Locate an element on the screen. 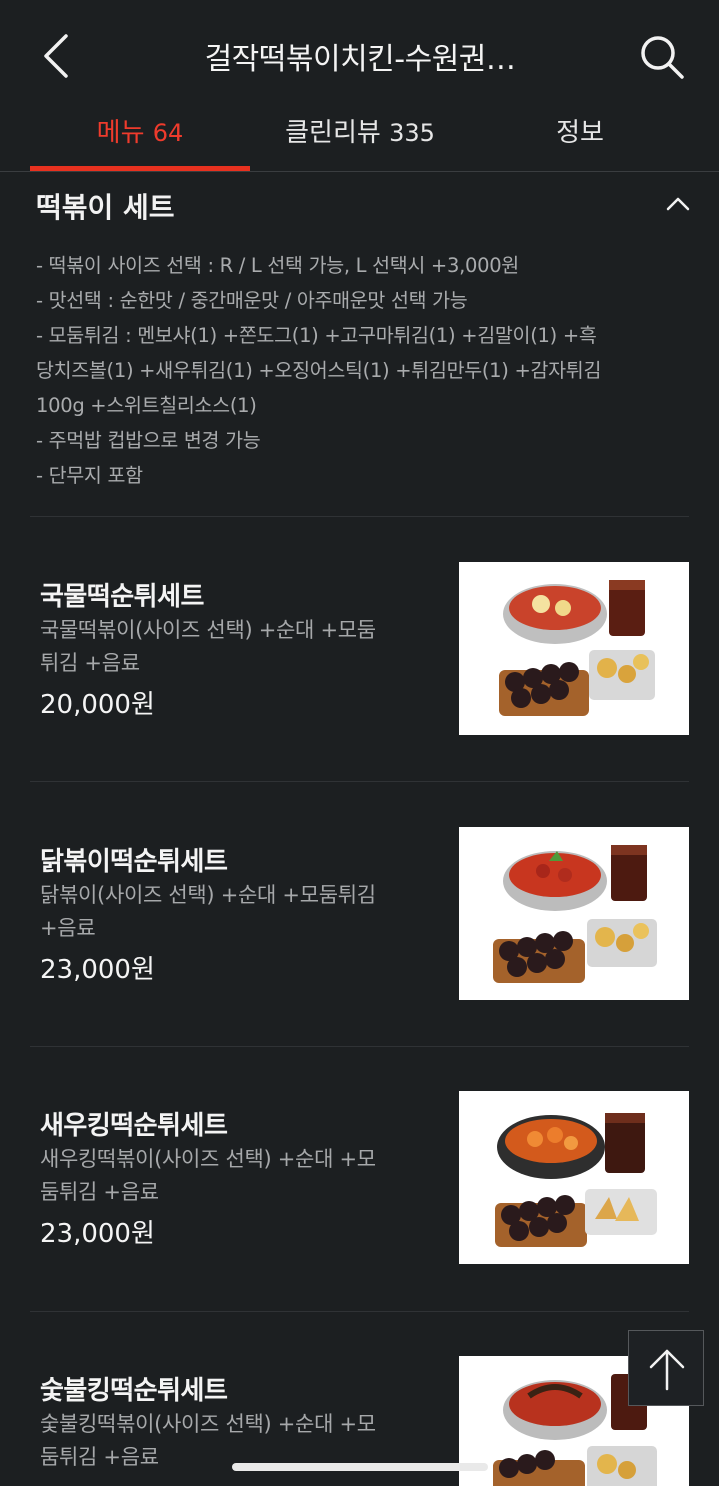 The image size is (719, 1486). scroll-to-top-button is located at coordinates (666, 1368).